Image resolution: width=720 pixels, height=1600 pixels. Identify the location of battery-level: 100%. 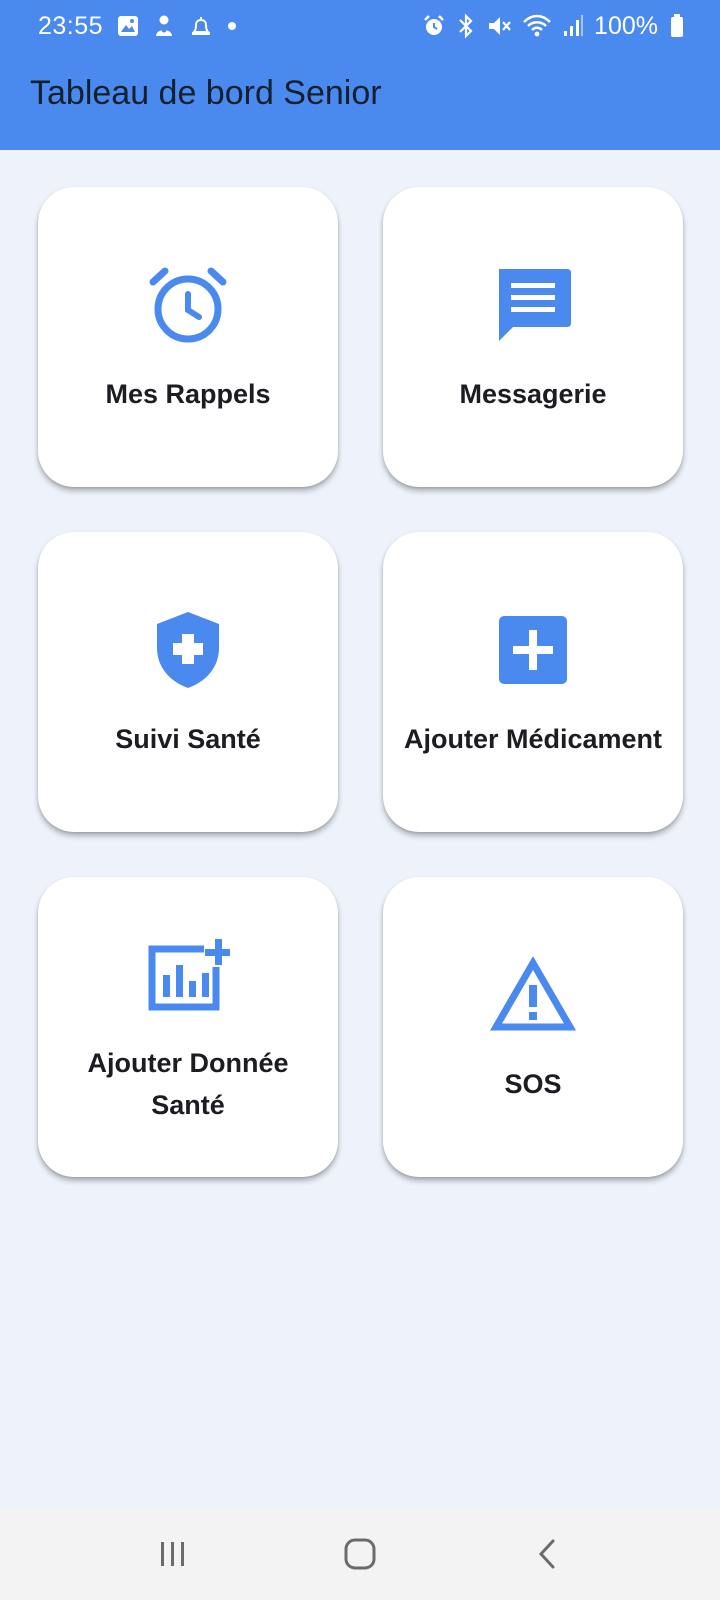
(626, 25).